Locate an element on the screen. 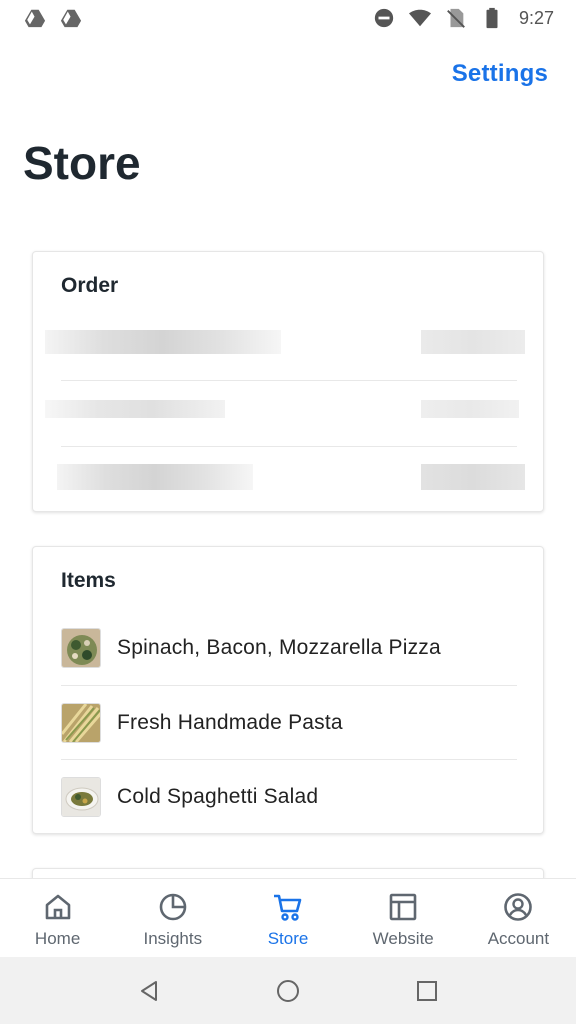 Image resolution: width=576 pixels, height=1024 pixels. nav-store: Store is located at coordinates (287, 918).